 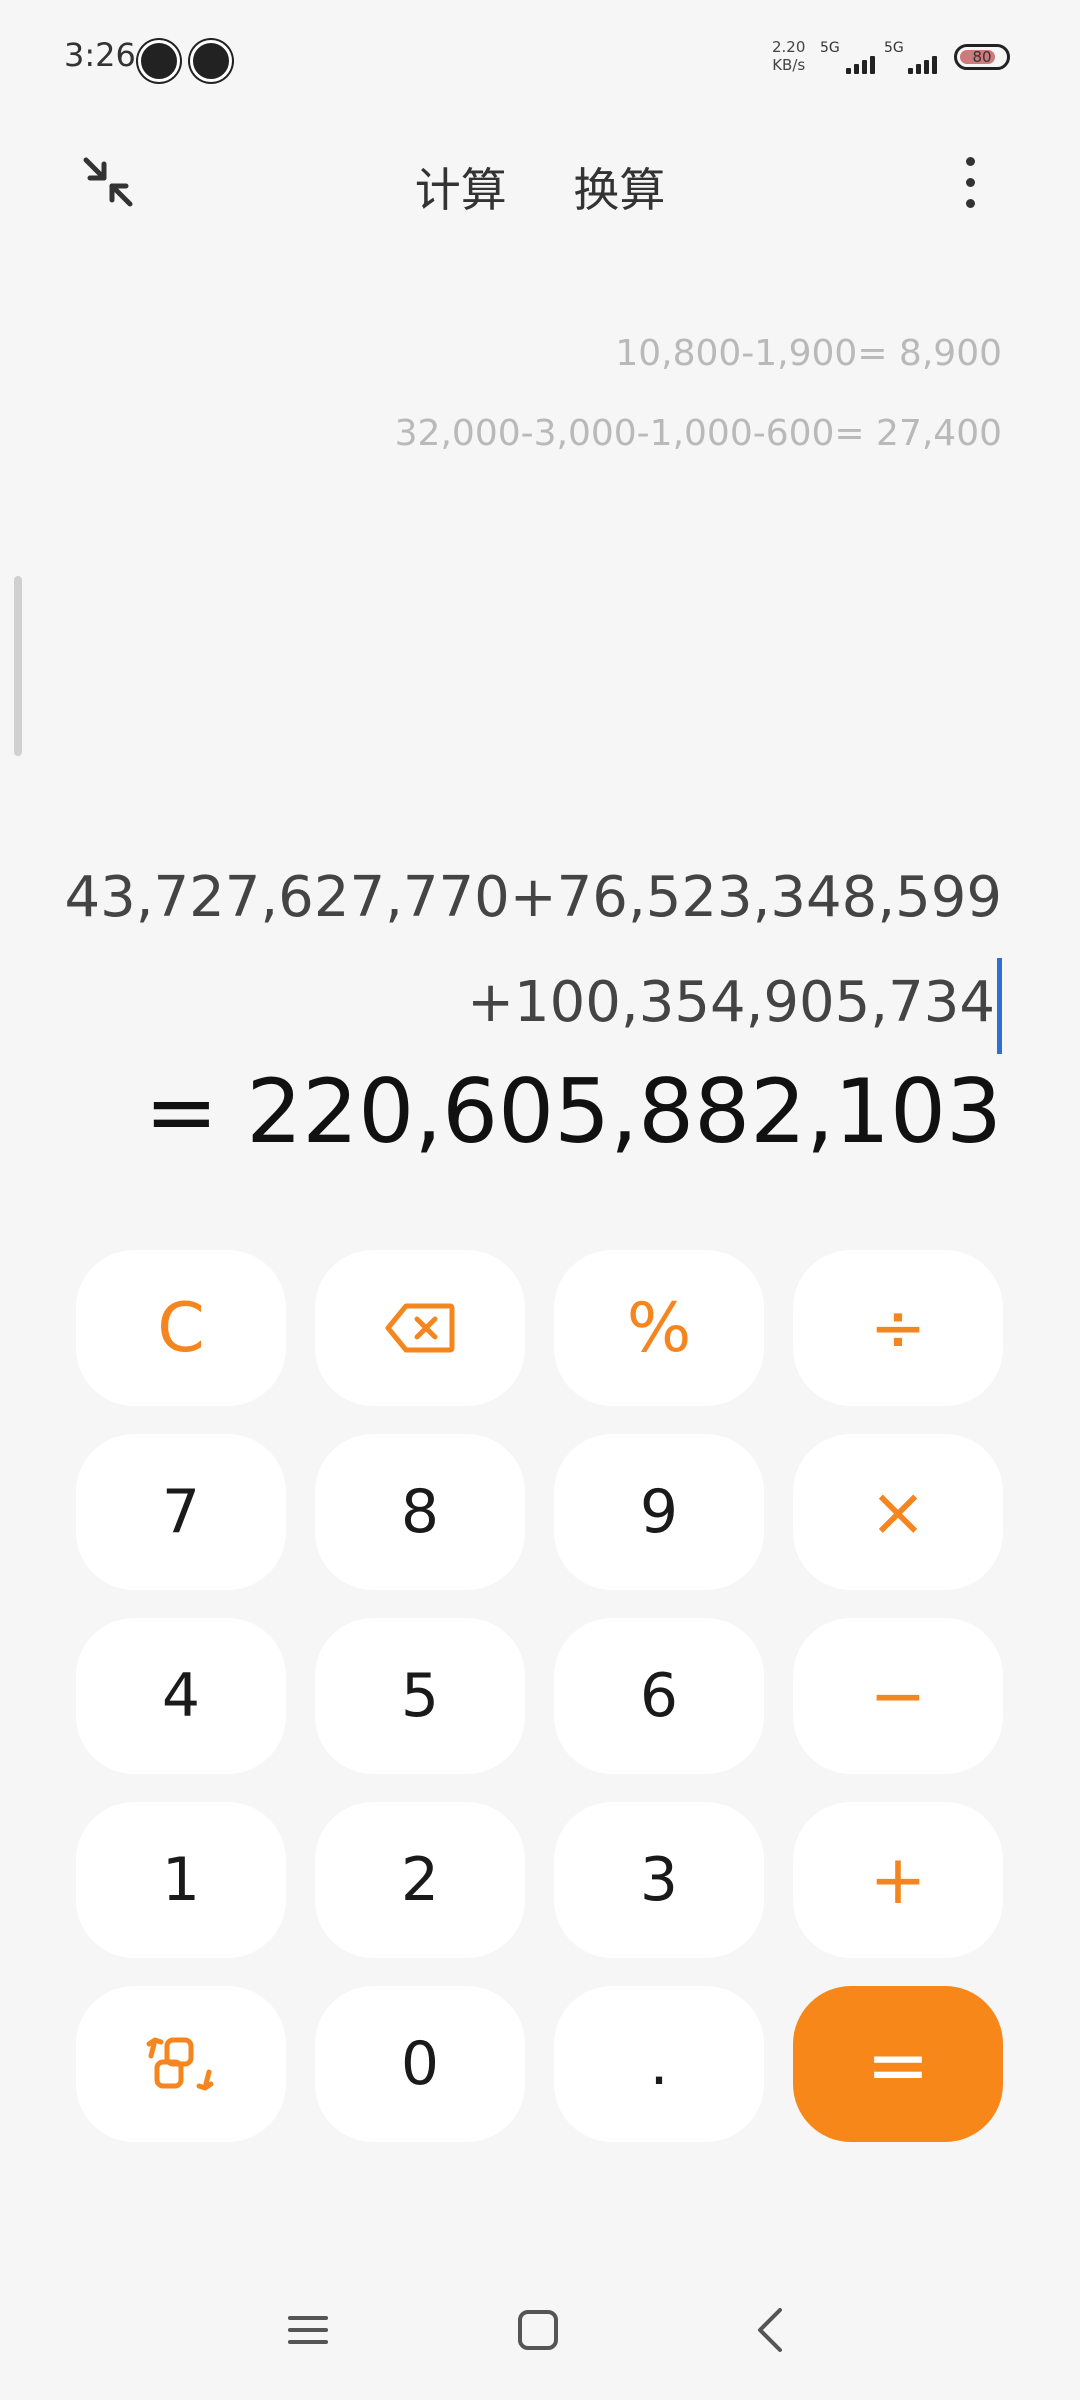 I want to click on digit-8-button: 8, so click(x=420, y=1512).